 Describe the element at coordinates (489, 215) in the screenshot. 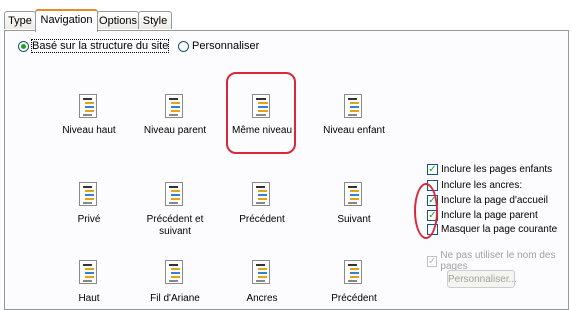

I see `option-checkbox-label: Inclure la page parent` at that location.